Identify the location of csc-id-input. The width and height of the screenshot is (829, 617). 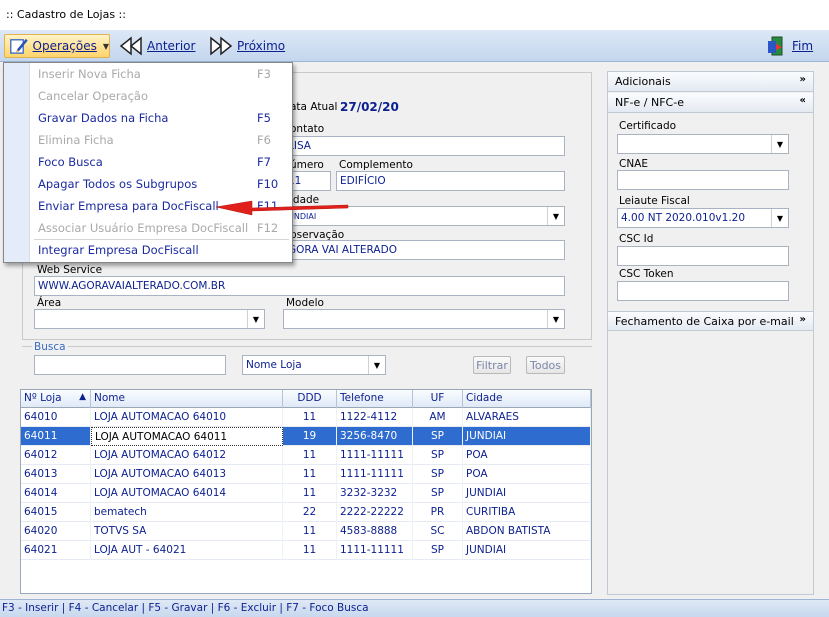
(703, 256).